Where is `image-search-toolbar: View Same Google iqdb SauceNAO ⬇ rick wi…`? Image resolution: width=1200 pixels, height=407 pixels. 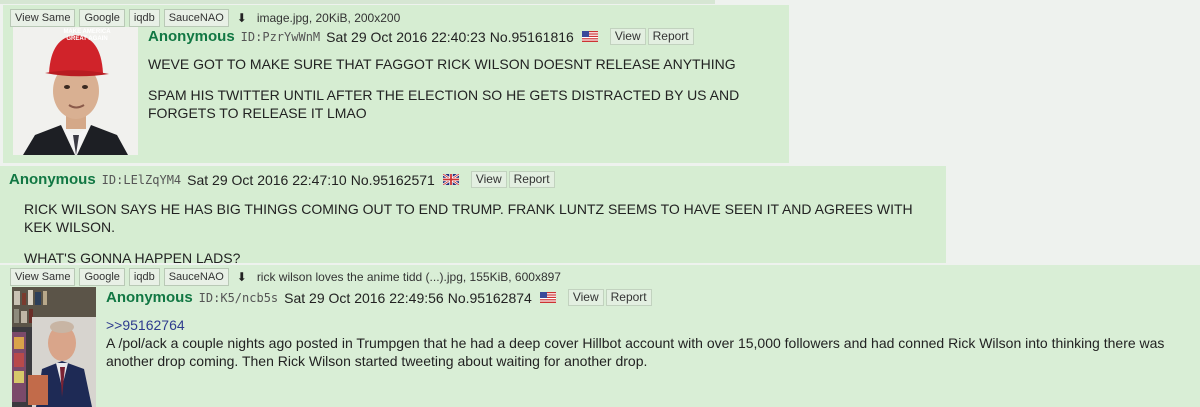 image-search-toolbar: View Same Google iqdb SauceNAO ⬇ rick wi… is located at coordinates (285, 277).